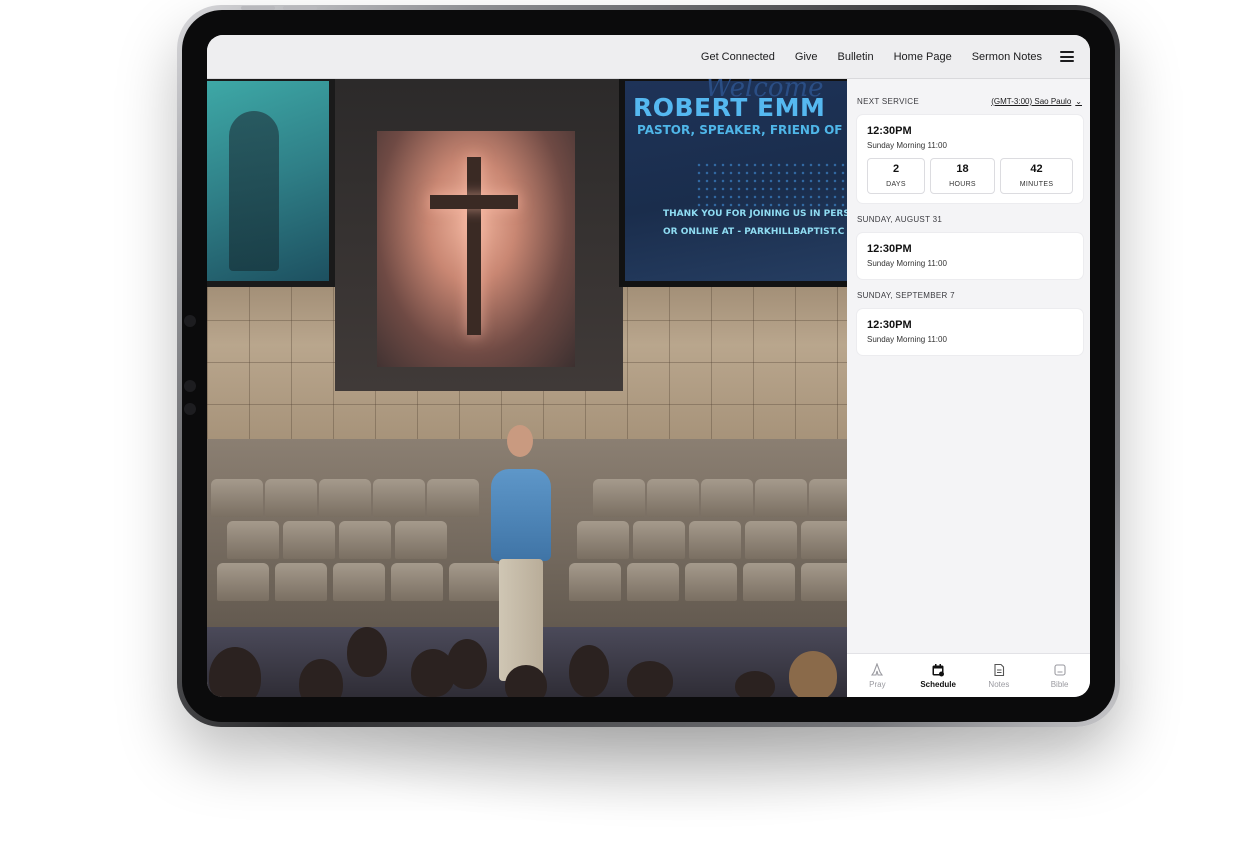  I want to click on tab-pray: Pray, so click(877, 675).